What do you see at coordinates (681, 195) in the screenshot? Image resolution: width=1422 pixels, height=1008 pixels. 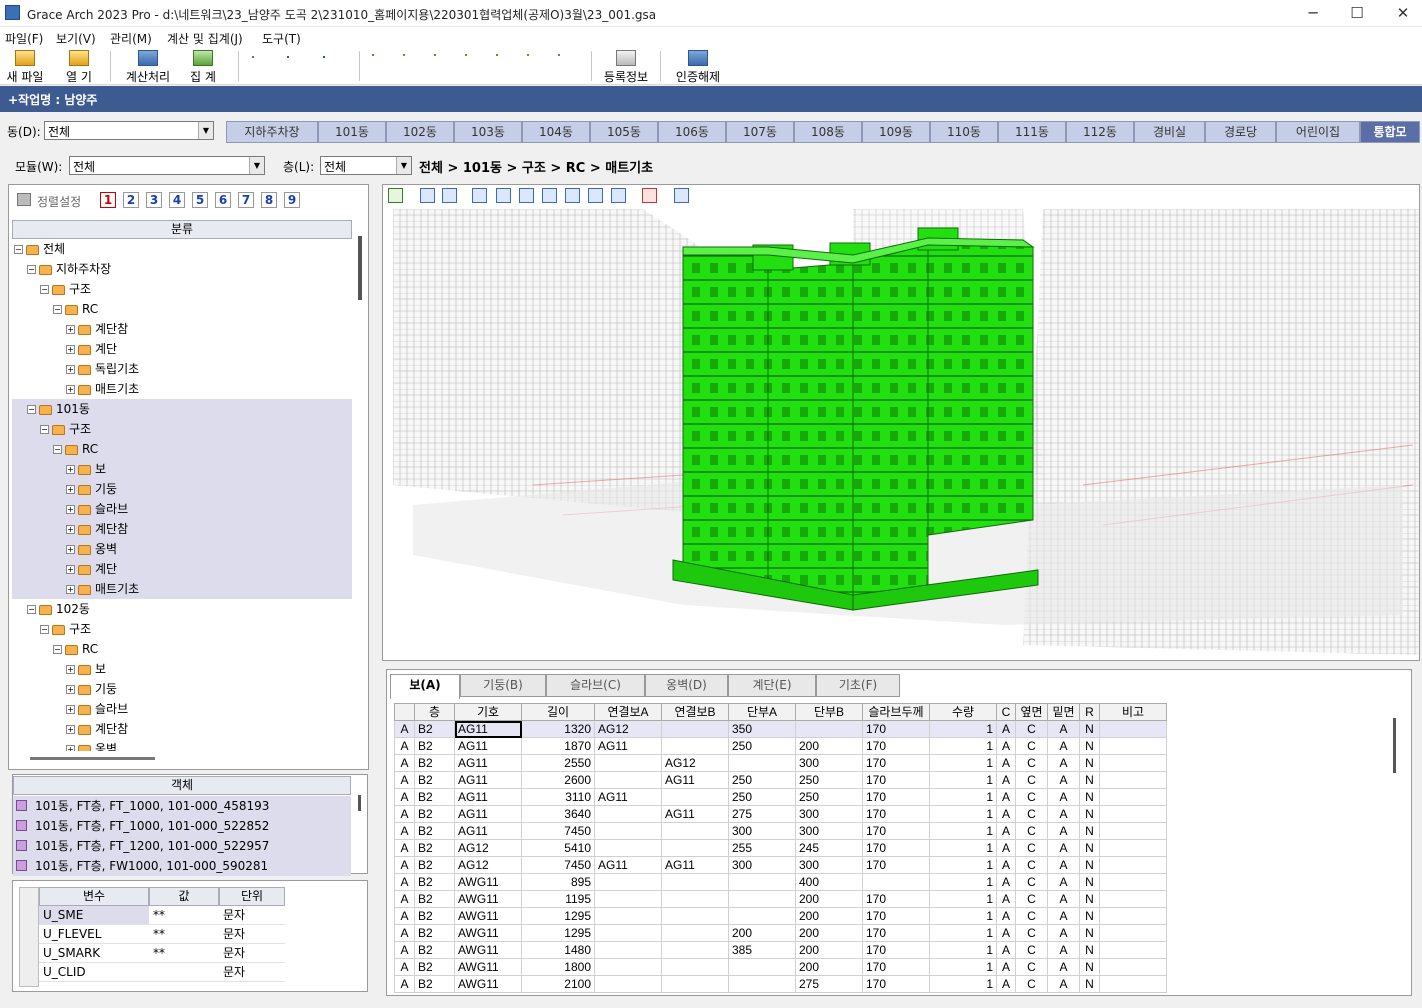 I see `terrain-icon` at bounding box center [681, 195].